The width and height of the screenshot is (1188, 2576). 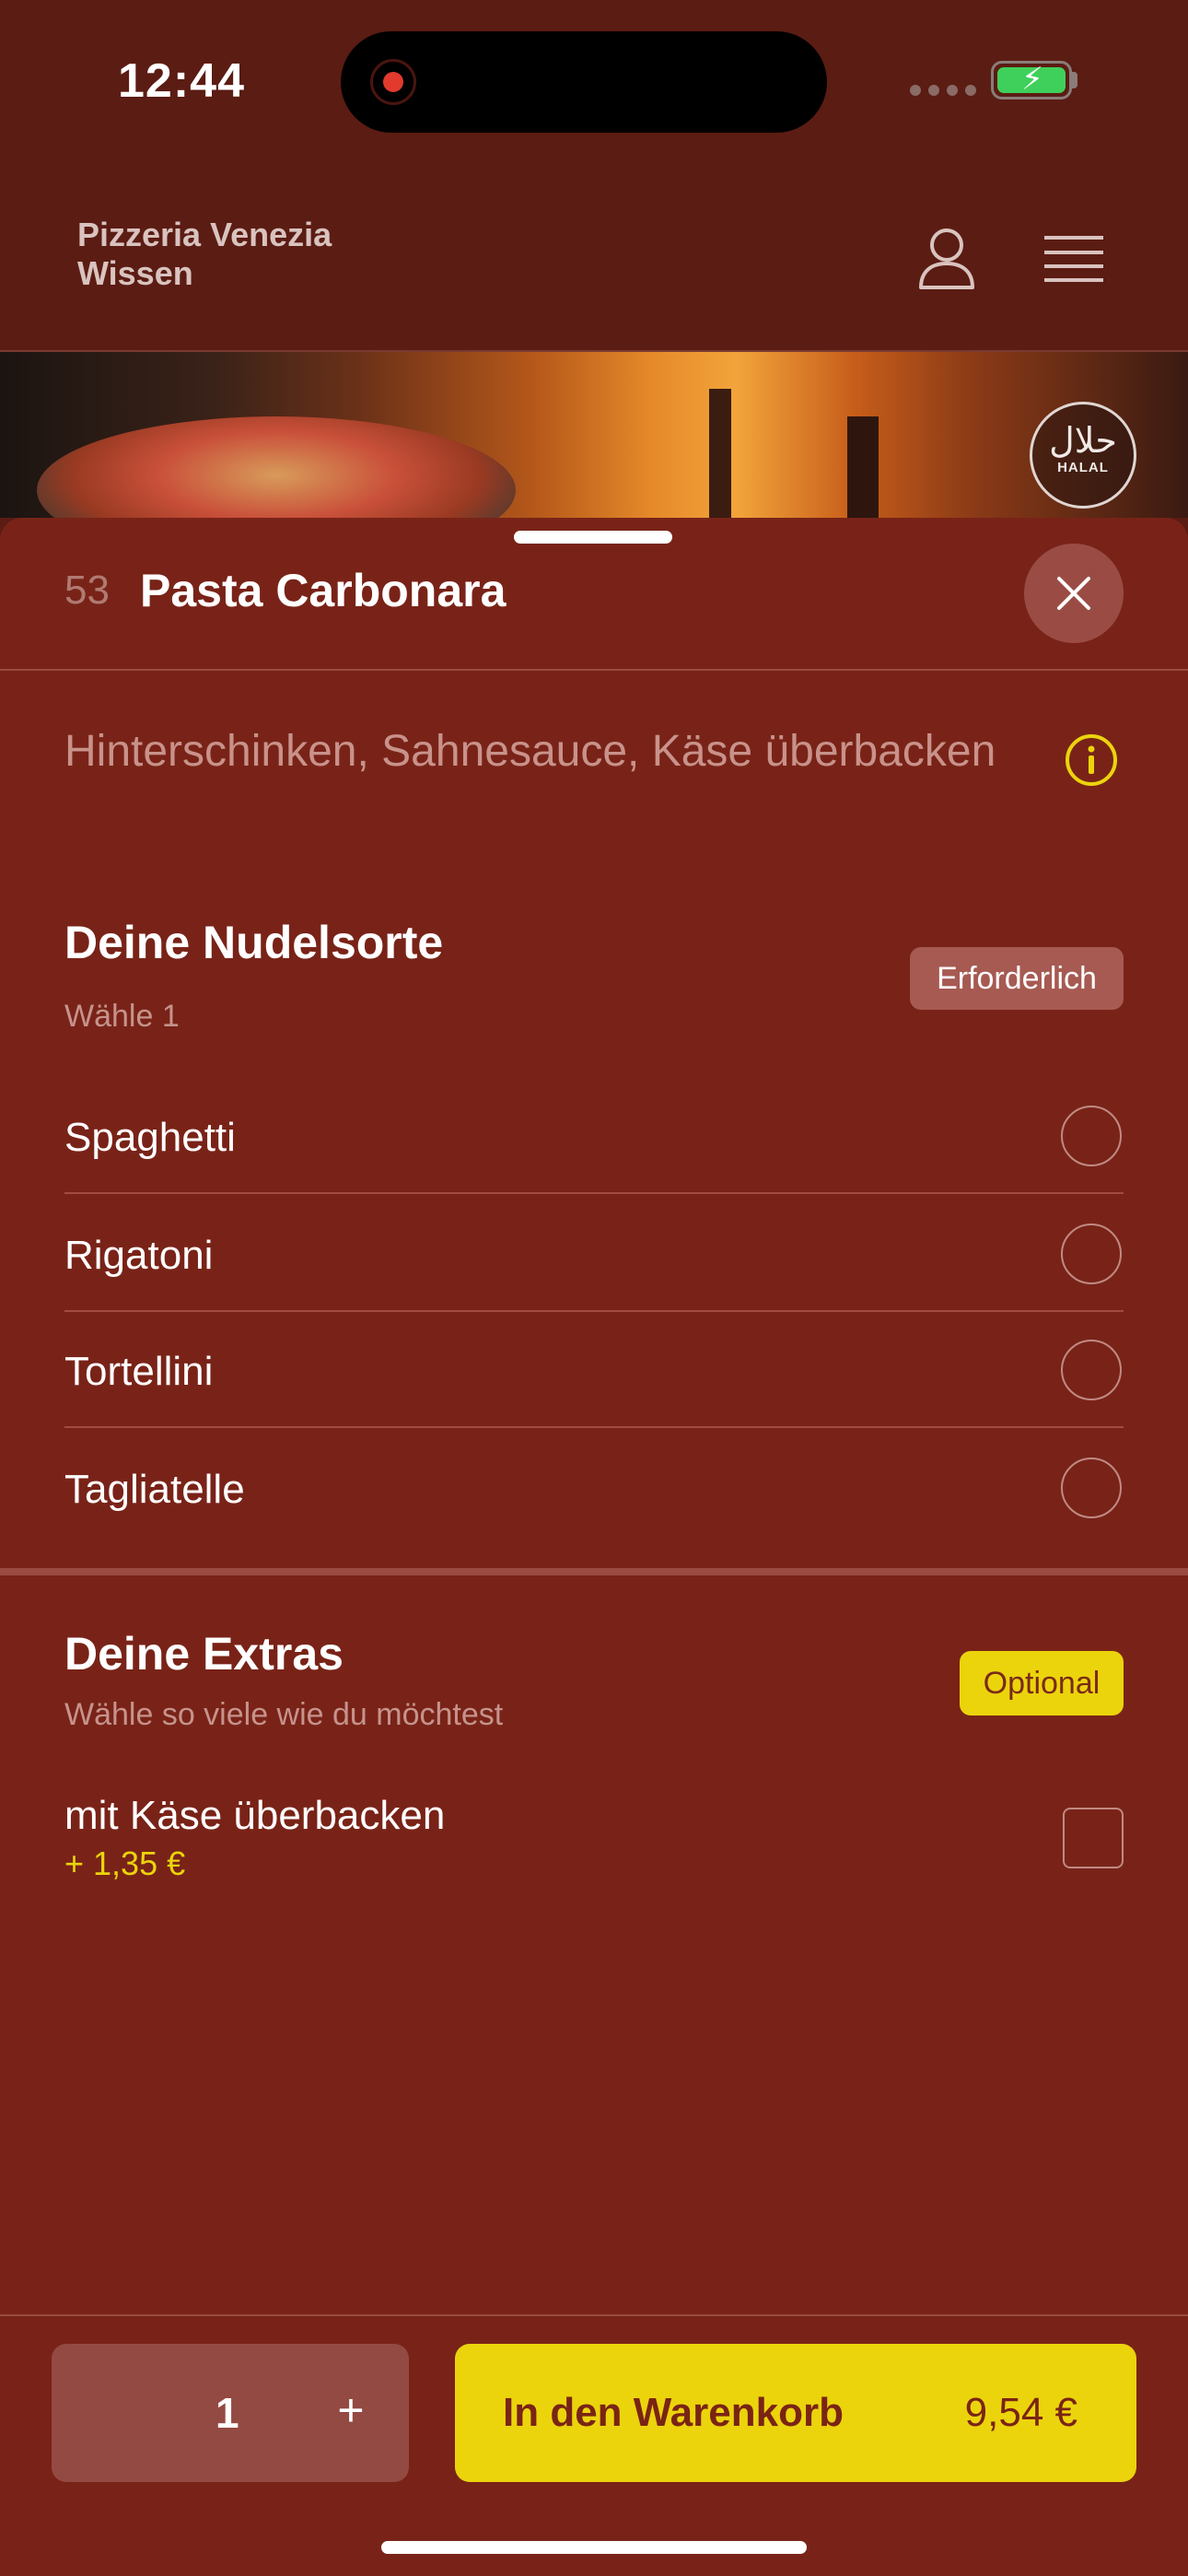 I want to click on extra-option-cheese: mit Käse überbacken + 1,35 €, so click(x=594, y=1848).